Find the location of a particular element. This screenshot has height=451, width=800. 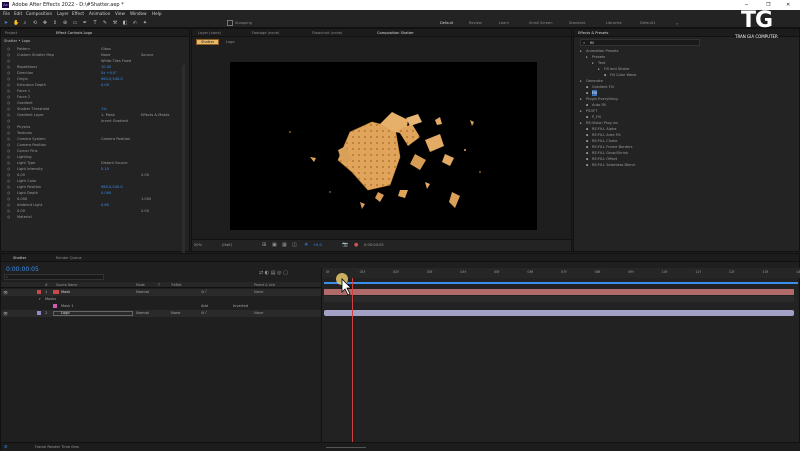

workspace-libraries: Libraries is located at coordinates (614, 23).